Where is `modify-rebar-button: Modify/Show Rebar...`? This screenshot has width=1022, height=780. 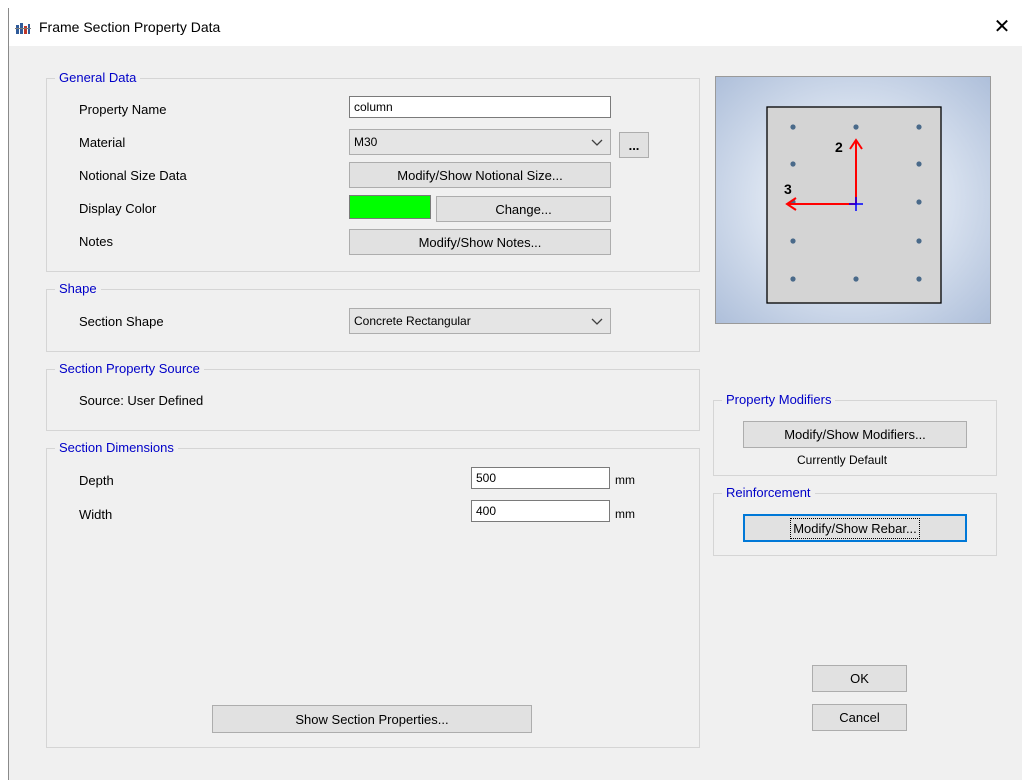
modify-rebar-button: Modify/Show Rebar... is located at coordinates (855, 528).